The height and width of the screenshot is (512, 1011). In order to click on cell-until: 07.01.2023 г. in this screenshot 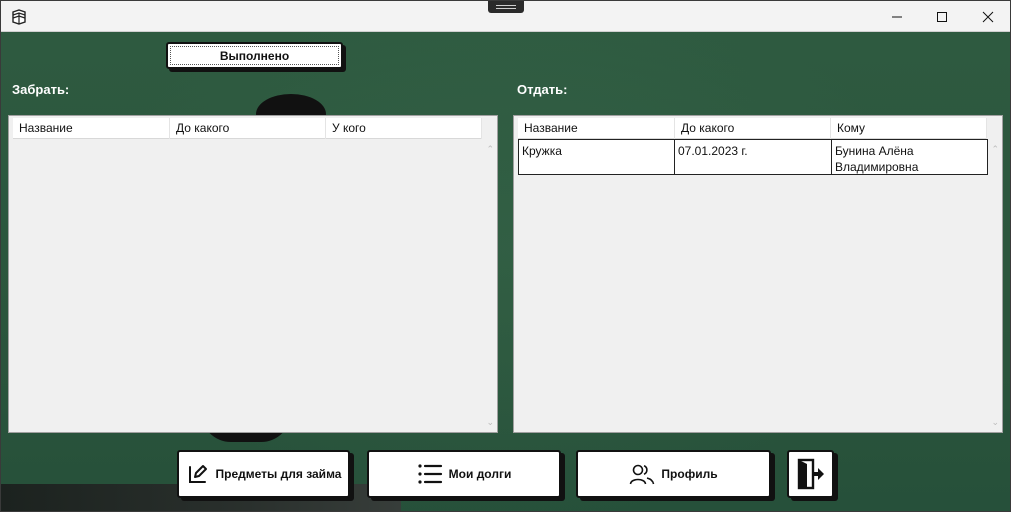, I will do `click(753, 157)`.